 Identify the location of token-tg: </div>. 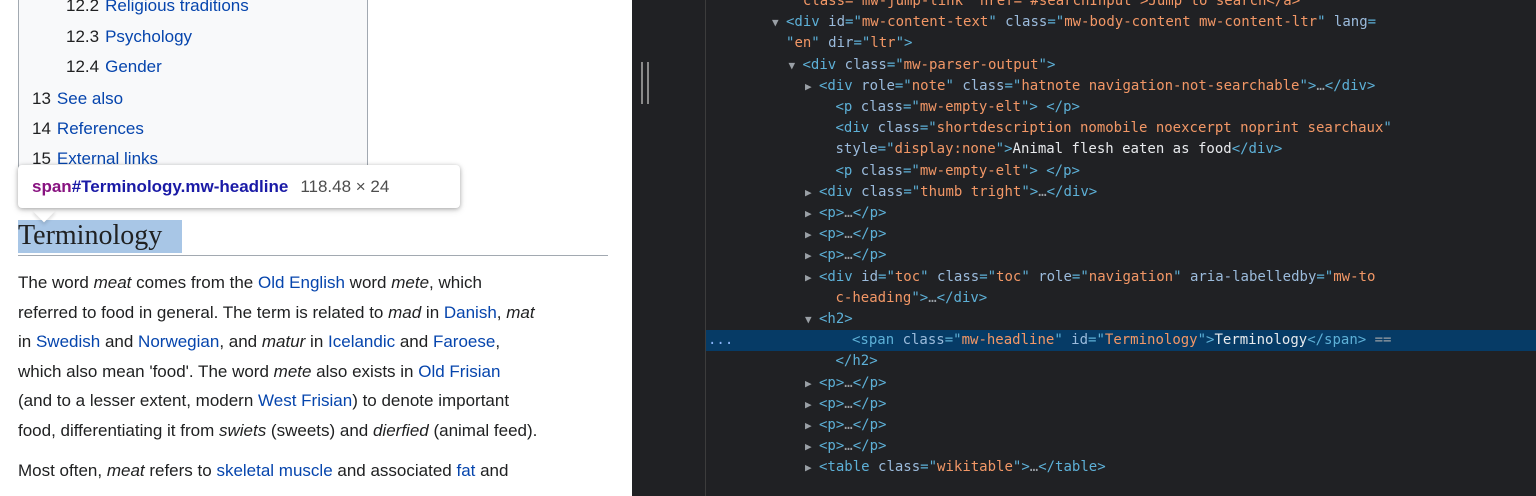
(1072, 191).